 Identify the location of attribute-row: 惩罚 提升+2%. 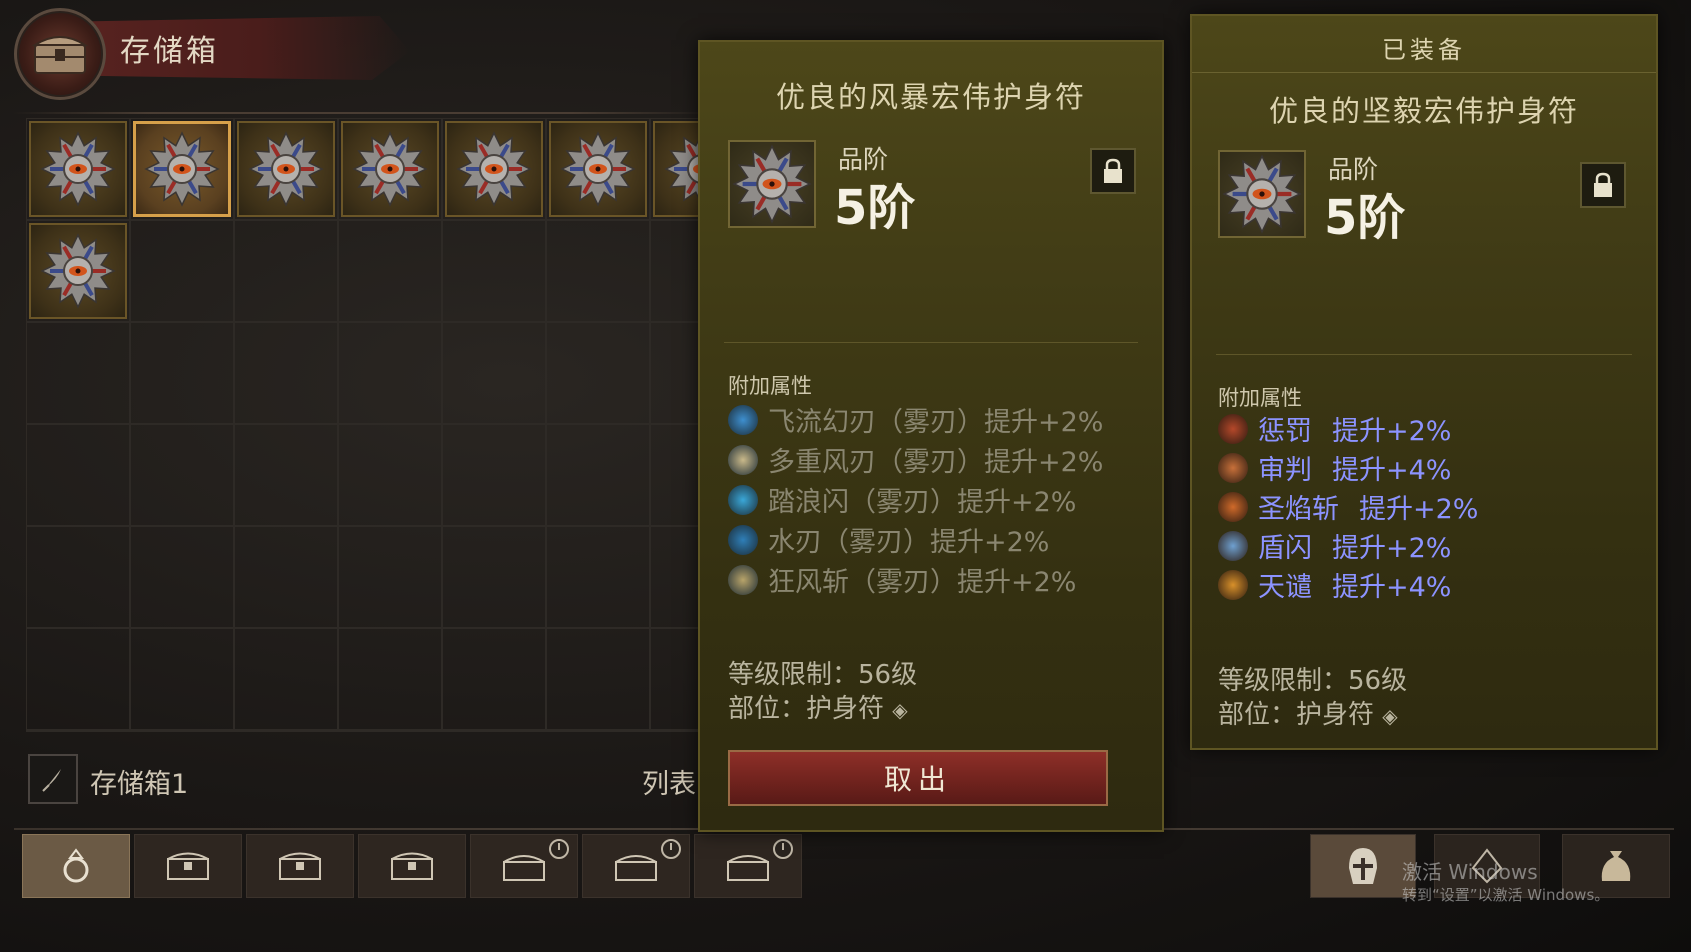
(1334, 428).